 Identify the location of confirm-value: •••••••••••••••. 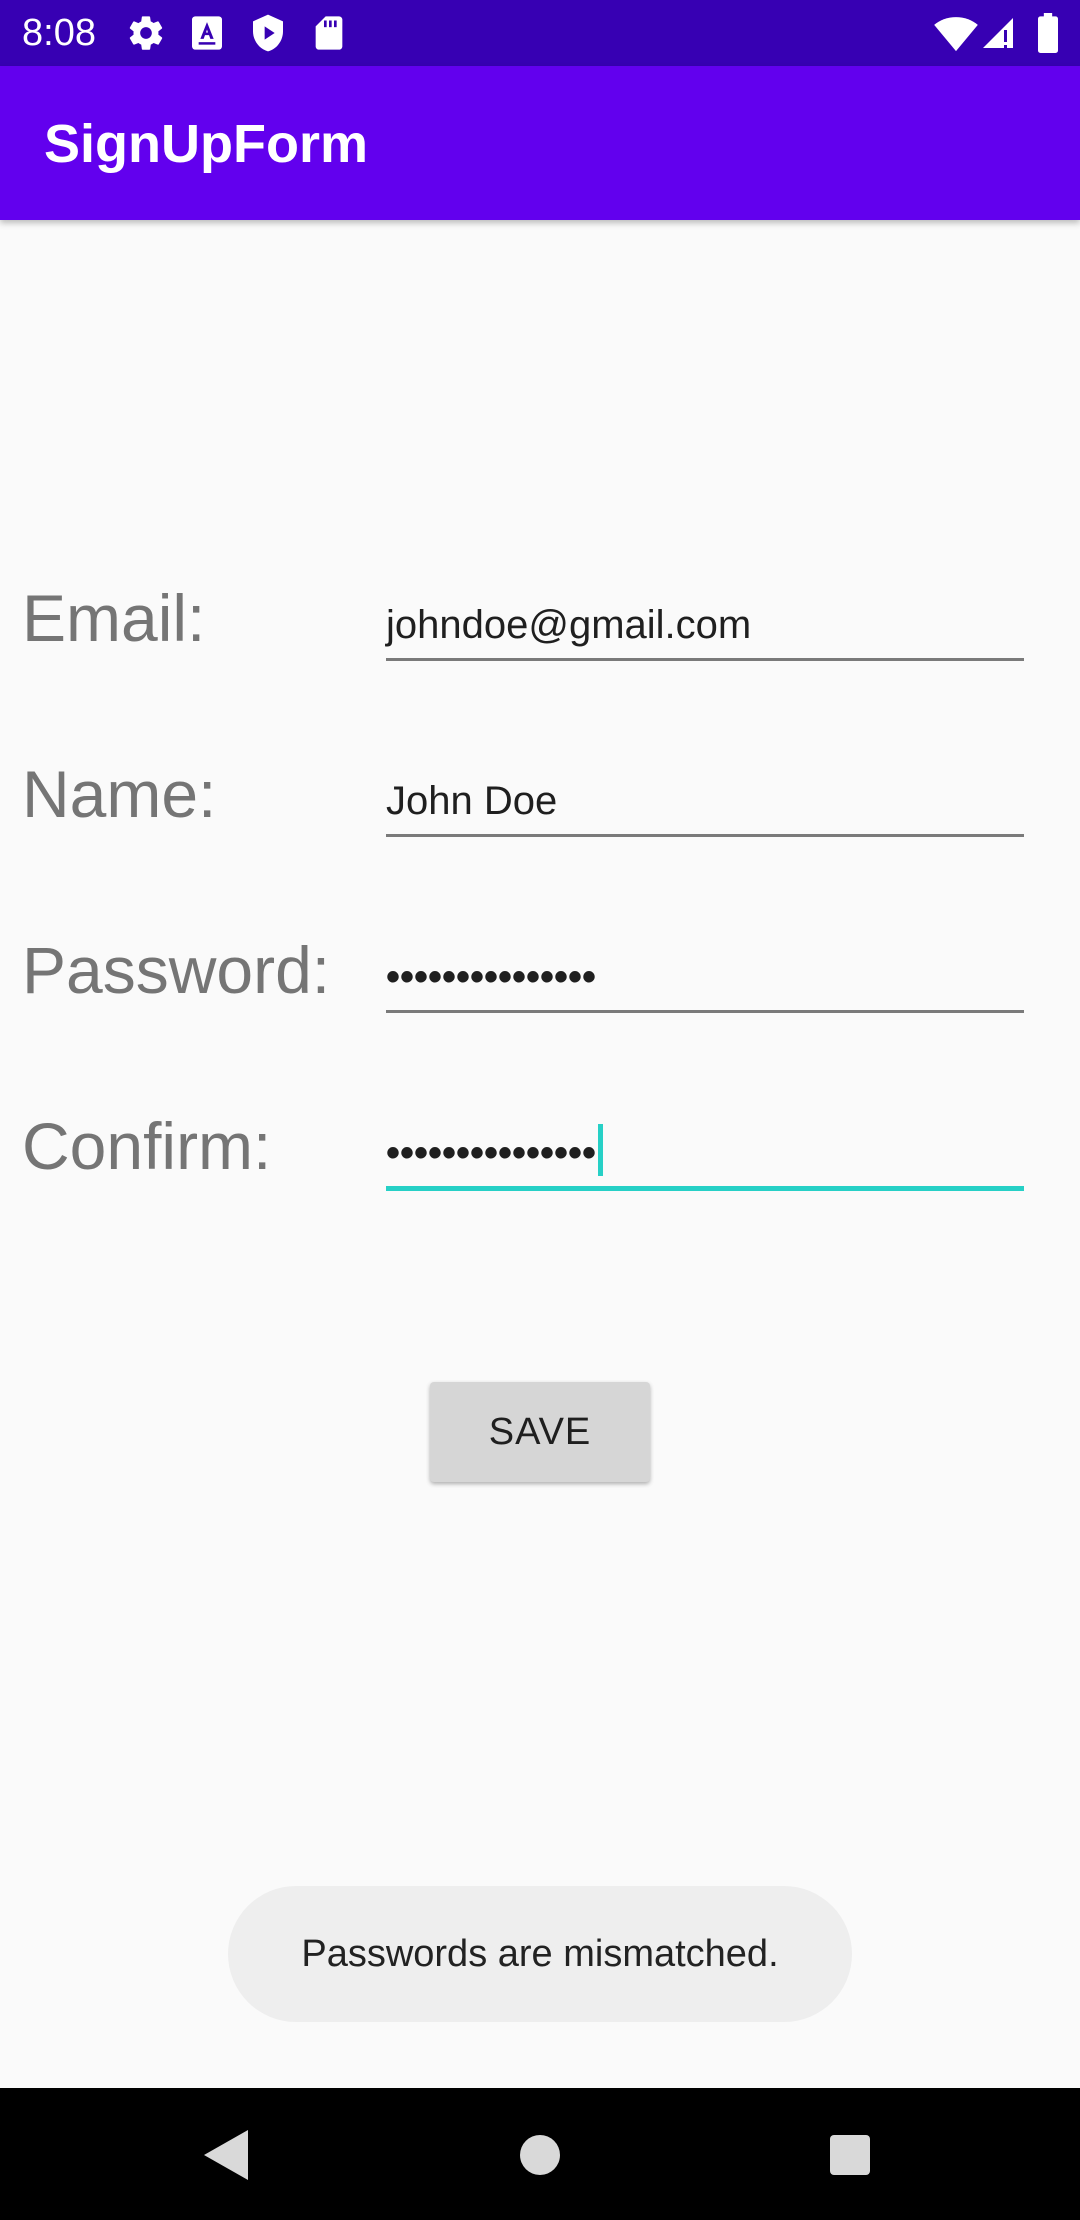
(491, 1153).